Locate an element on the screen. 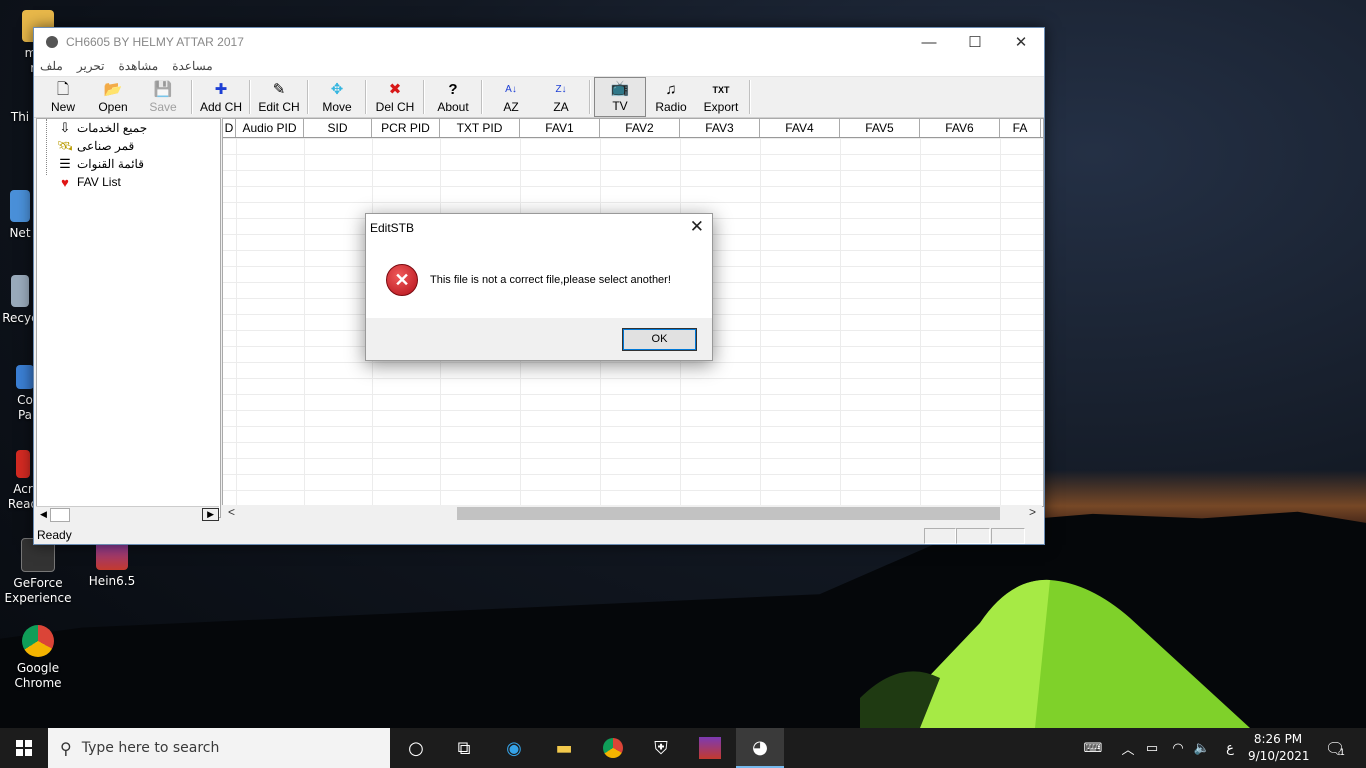 The width and height of the screenshot is (1366, 768). column-header: SID is located at coordinates (338, 128).